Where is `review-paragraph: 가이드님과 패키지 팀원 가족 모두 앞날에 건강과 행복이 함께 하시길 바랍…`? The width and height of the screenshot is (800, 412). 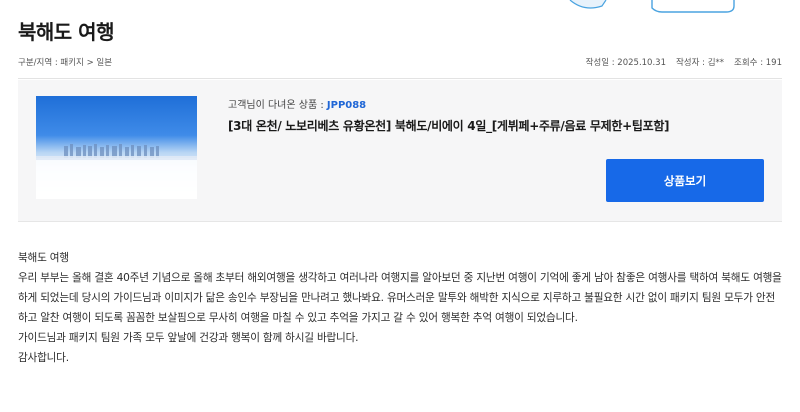
review-paragraph: 가이드님과 패키지 팀원 가족 모두 앞날에 건강과 행복이 함께 하시길 바랍… is located at coordinates (188, 338).